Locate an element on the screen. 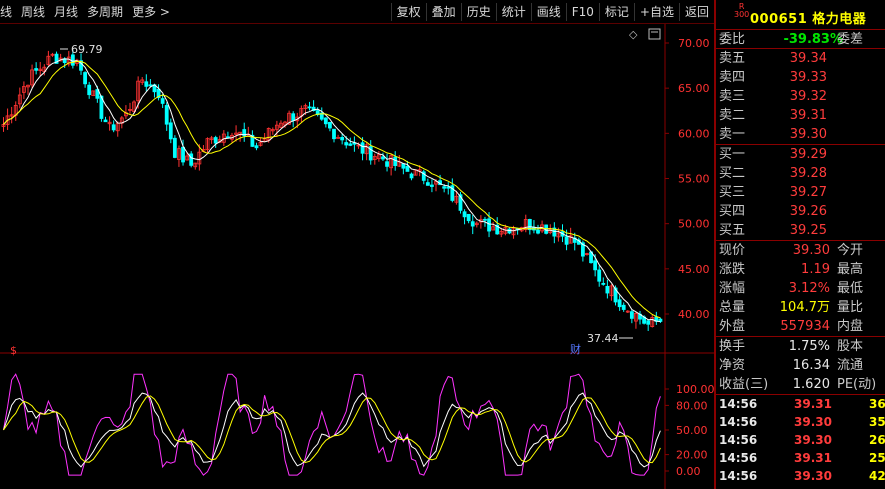 This screenshot has height=489, width=885. trade-volume: 26 is located at coordinates (877, 440).